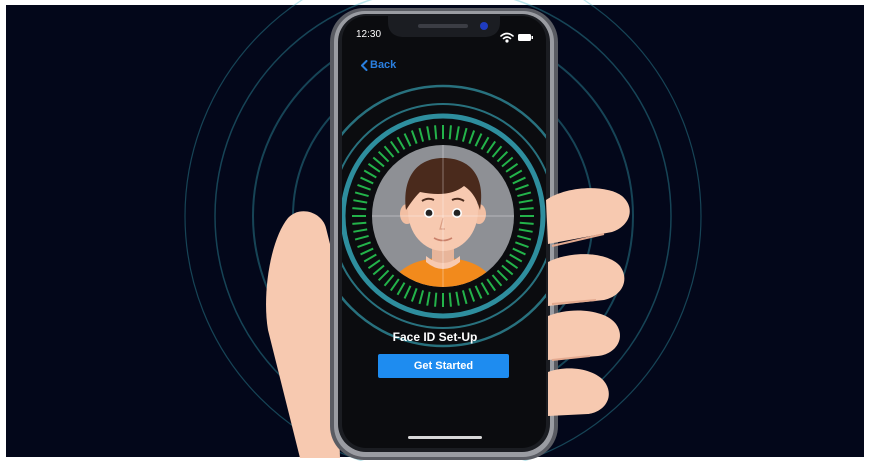 This screenshot has width=870, height=466. What do you see at coordinates (443, 26) in the screenshot?
I see `speaker-icon` at bounding box center [443, 26].